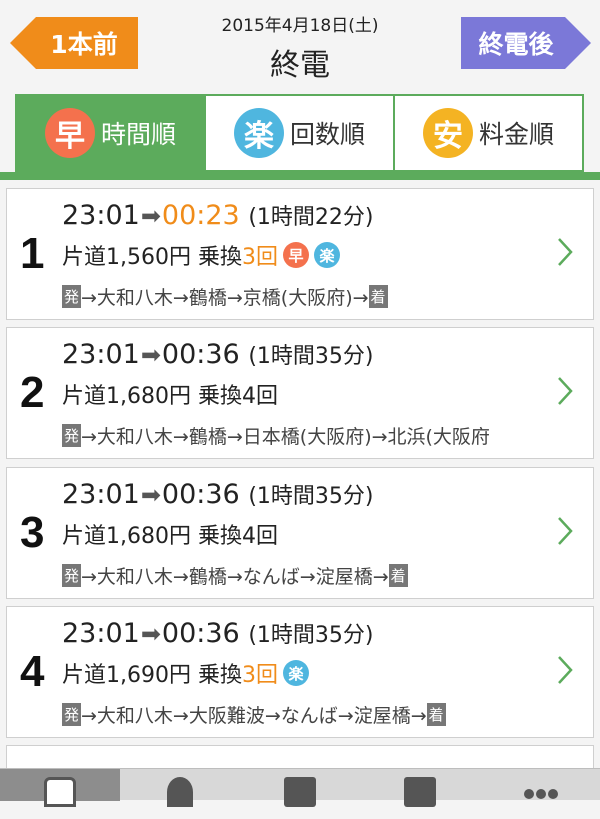  Describe the element at coordinates (32, 532) in the screenshot. I see `route-number: 3` at that location.